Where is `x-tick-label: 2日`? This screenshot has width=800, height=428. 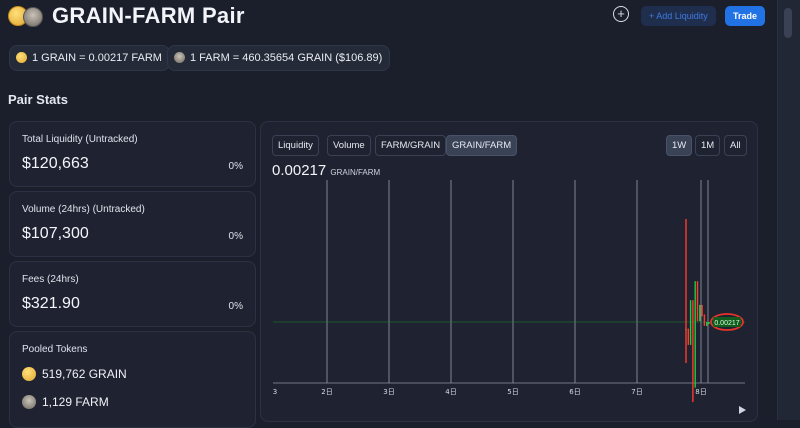 x-tick-label: 2日 is located at coordinates (326, 392).